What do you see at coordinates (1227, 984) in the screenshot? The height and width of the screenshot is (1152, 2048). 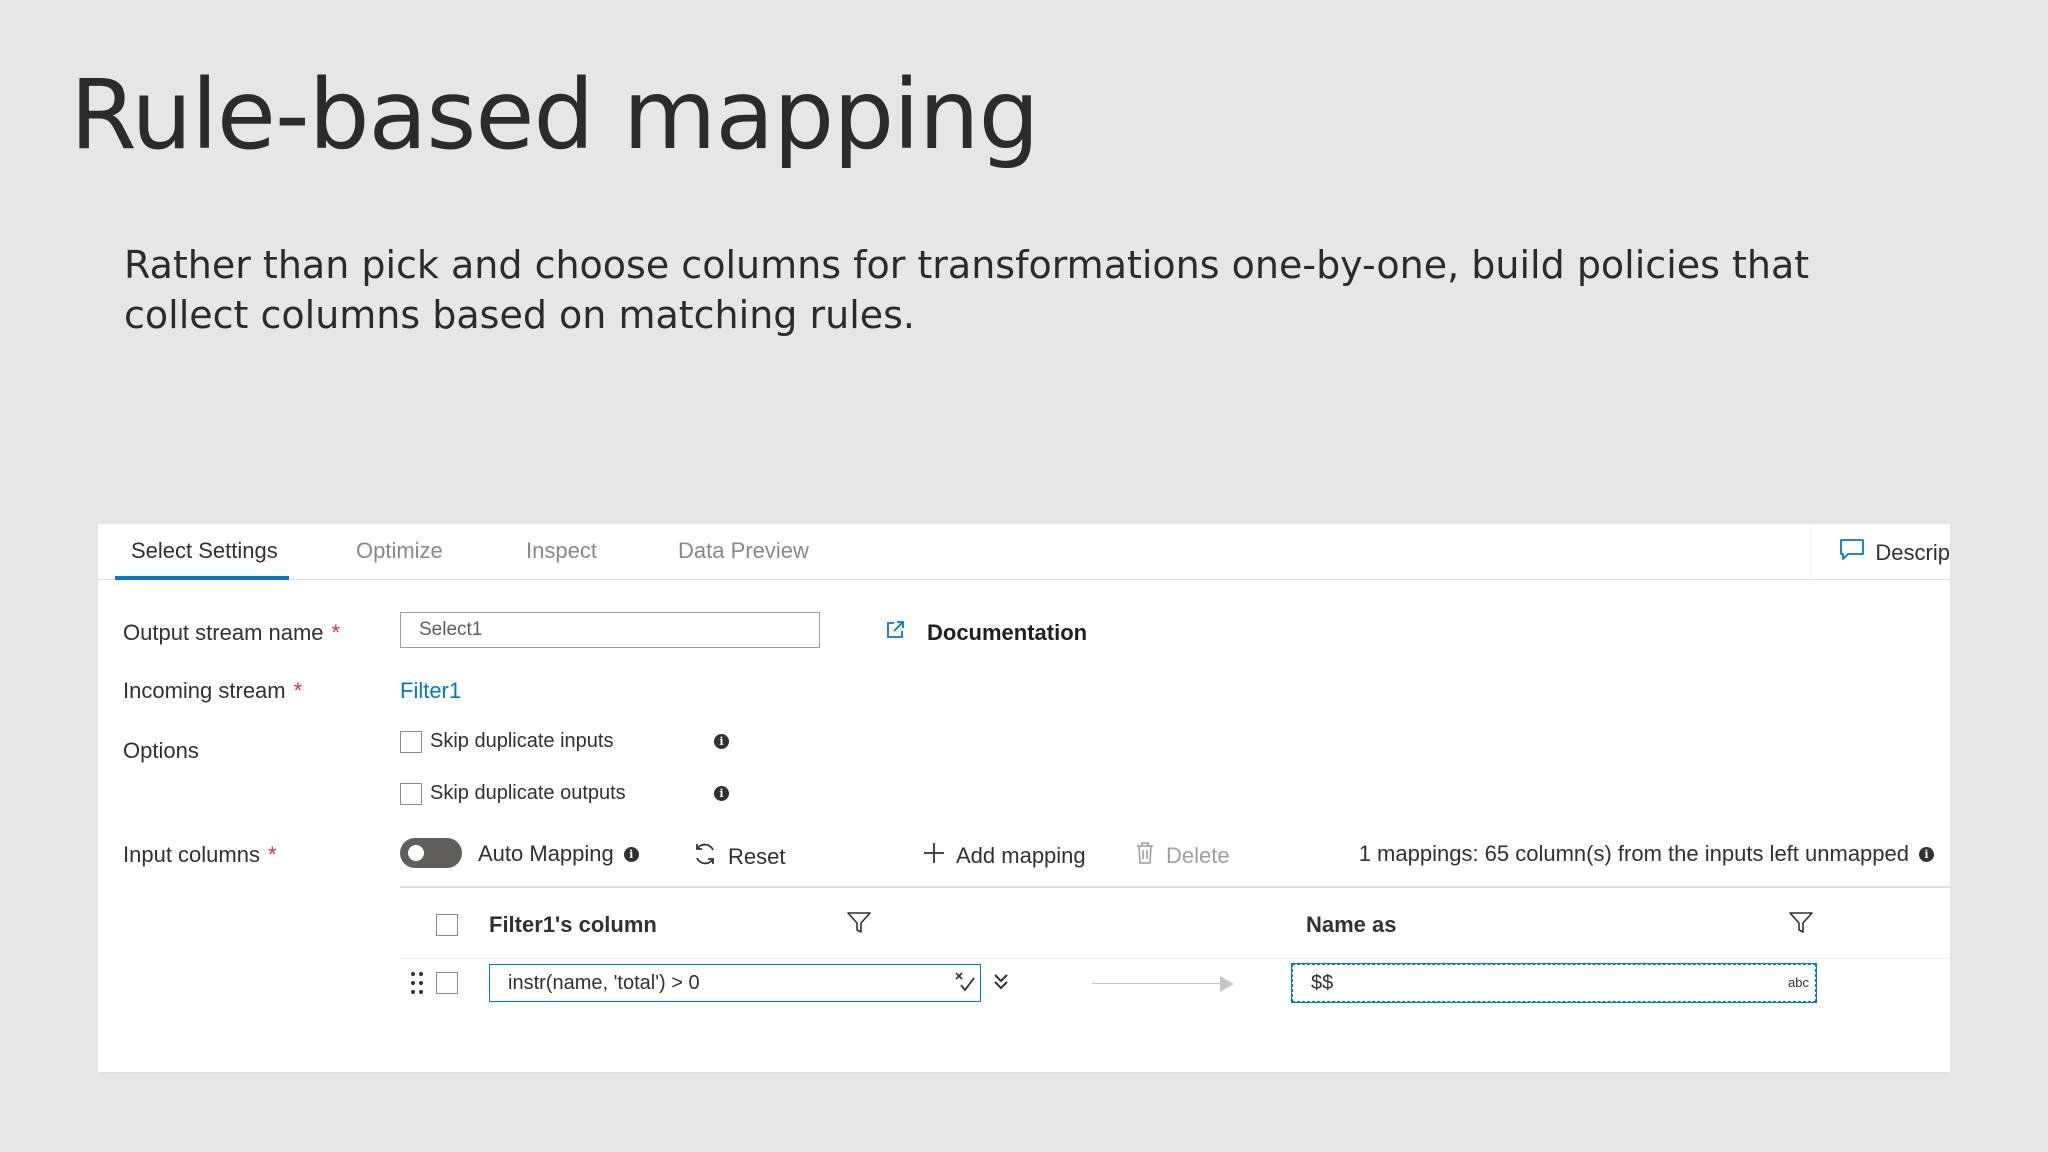 I see `mapping-arrow-head` at bounding box center [1227, 984].